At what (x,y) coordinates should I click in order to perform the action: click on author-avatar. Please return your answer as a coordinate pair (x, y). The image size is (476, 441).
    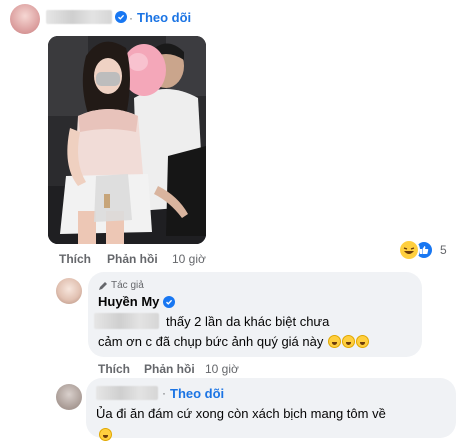
    Looking at the image, I should click on (69, 291).